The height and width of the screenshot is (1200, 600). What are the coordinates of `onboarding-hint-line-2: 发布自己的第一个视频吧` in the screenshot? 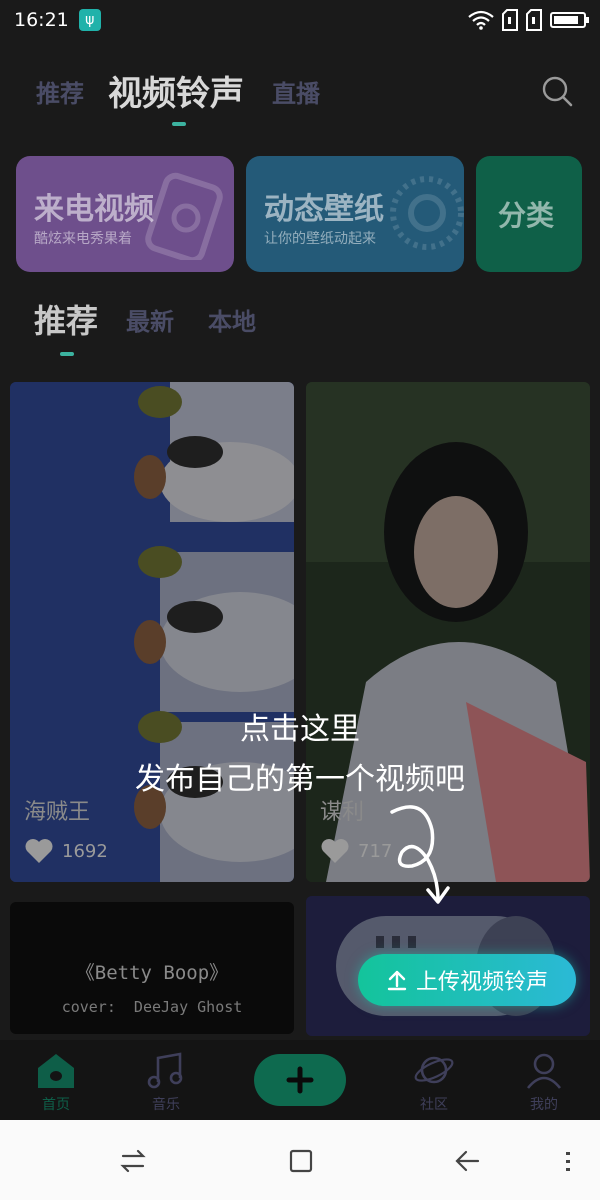 It's located at (300, 779).